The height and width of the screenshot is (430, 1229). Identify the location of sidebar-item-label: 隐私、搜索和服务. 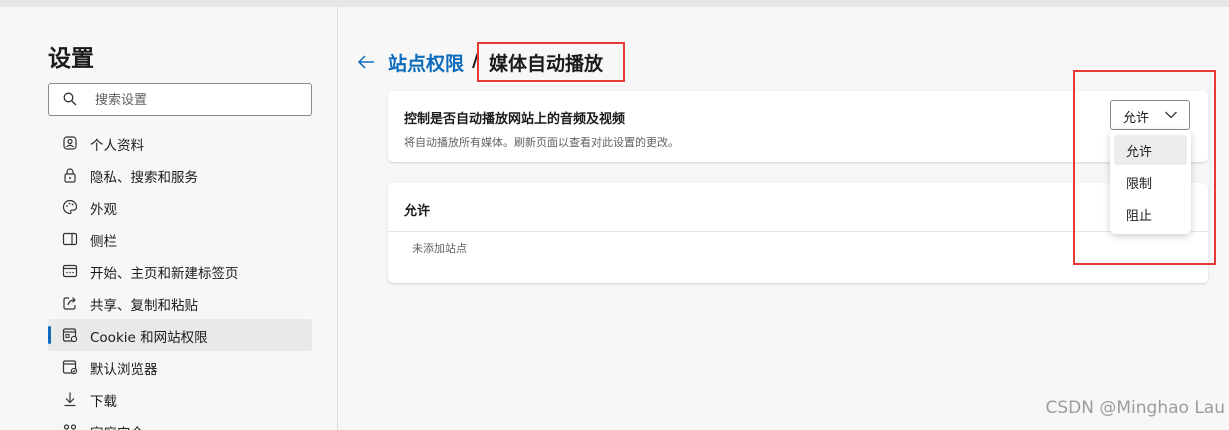
(144, 178).